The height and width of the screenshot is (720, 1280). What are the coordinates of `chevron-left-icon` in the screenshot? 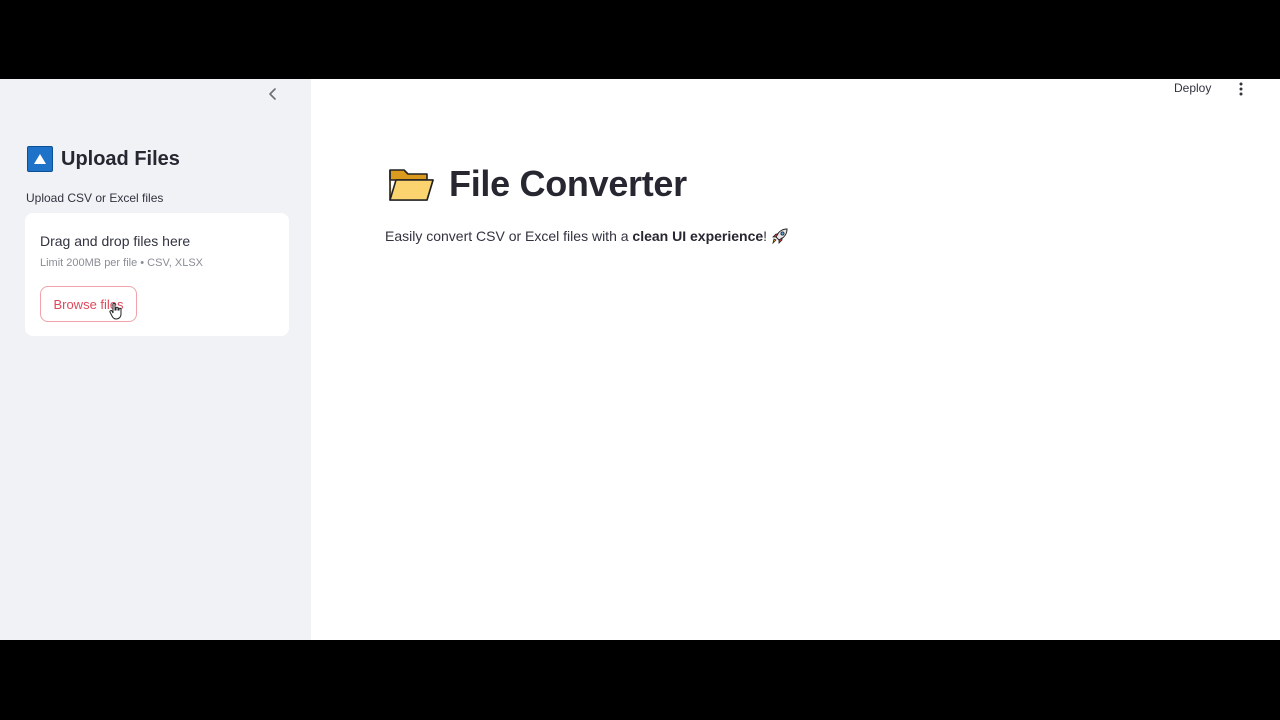 It's located at (272, 94).